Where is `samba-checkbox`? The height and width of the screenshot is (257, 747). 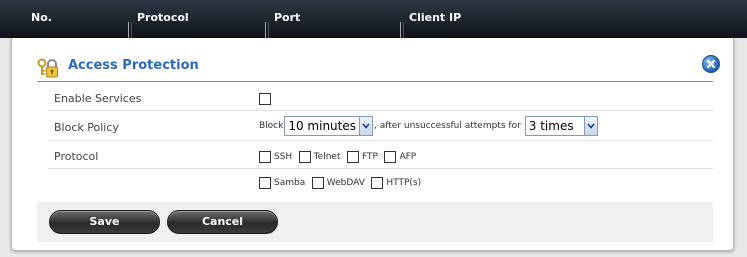 samba-checkbox is located at coordinates (265, 183).